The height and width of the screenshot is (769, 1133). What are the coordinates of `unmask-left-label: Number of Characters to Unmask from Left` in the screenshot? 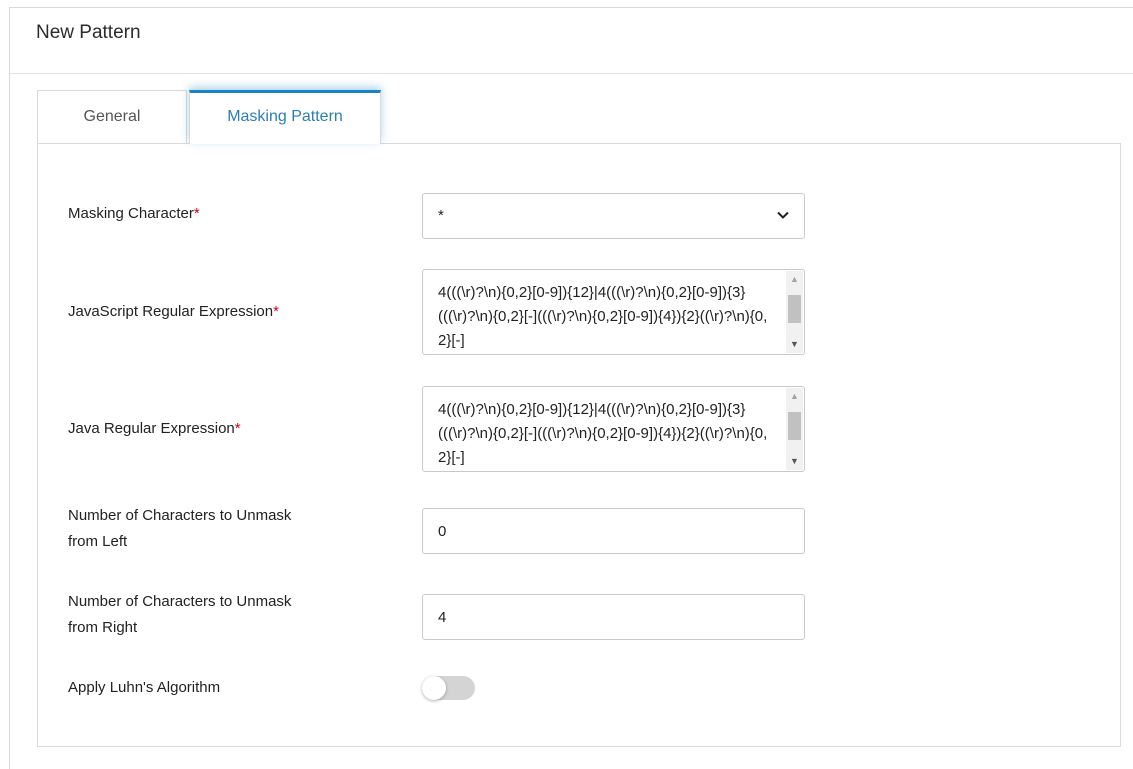 It's located at (179, 529).